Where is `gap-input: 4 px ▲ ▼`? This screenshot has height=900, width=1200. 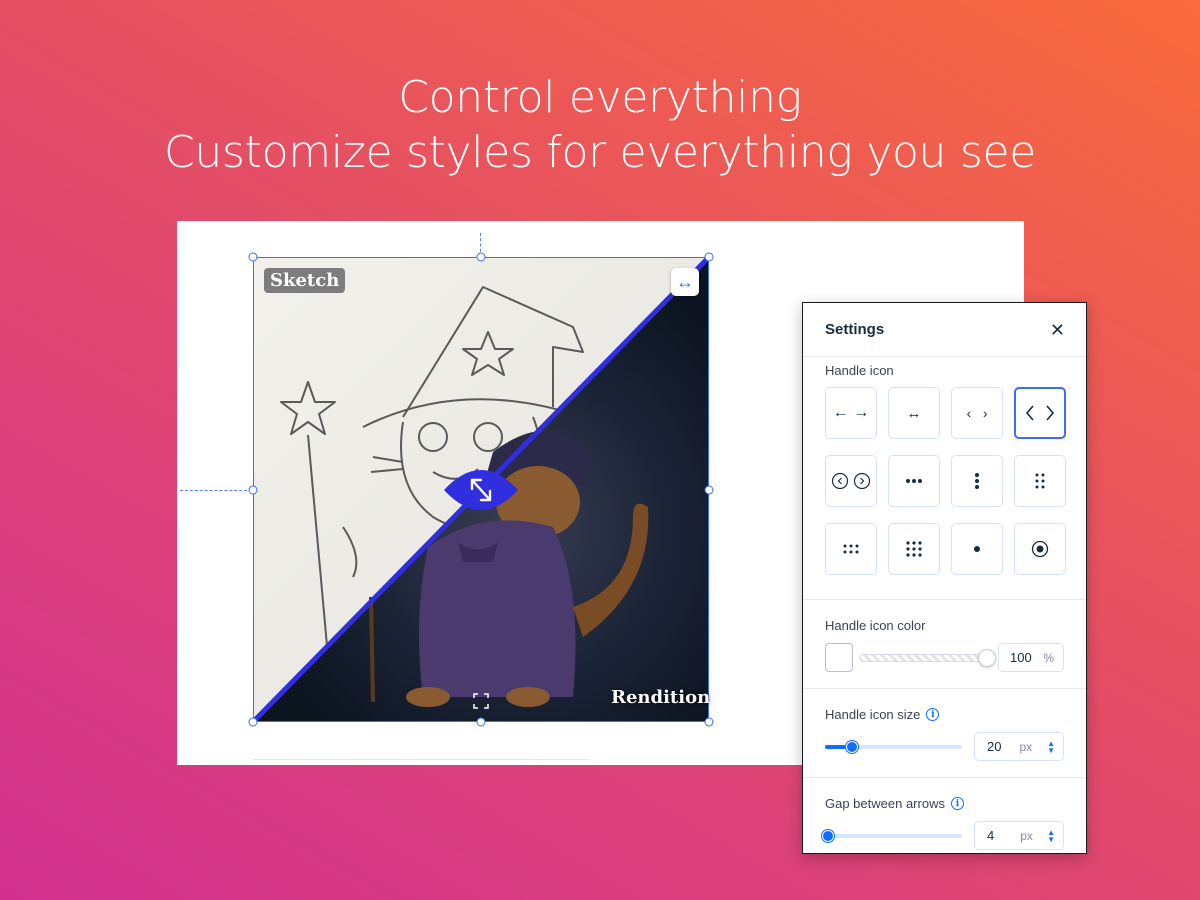
gap-input: 4 px ▲ ▼ is located at coordinates (1019, 835).